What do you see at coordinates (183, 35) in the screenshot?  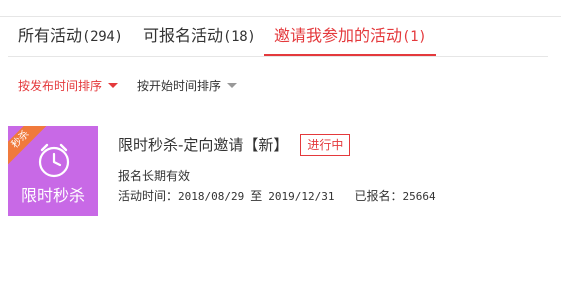 I see `tab-label: 可报名活动` at bounding box center [183, 35].